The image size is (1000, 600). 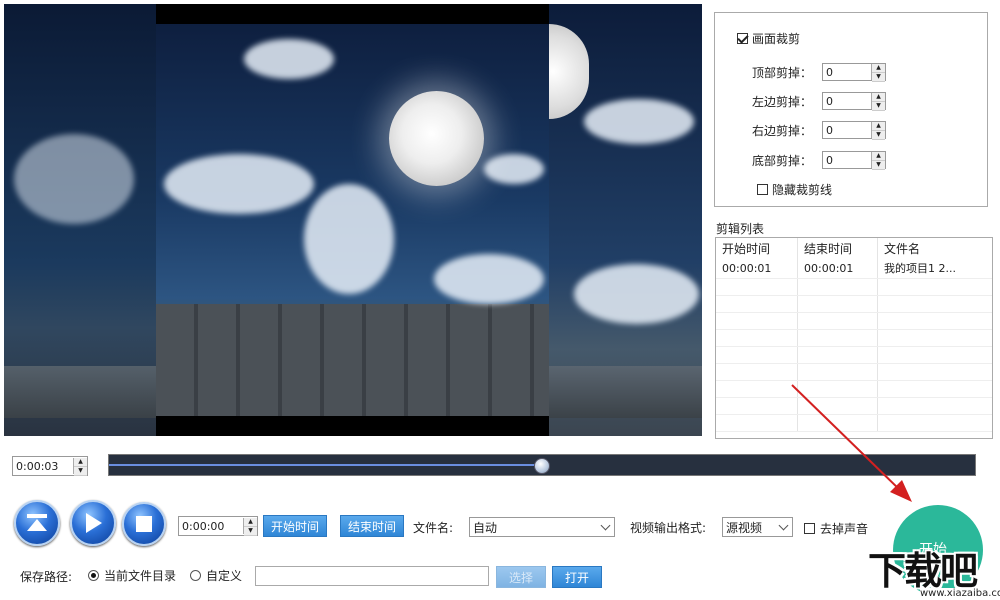 What do you see at coordinates (847, 130) in the screenshot?
I see `crop-right-value: 0` at bounding box center [847, 130].